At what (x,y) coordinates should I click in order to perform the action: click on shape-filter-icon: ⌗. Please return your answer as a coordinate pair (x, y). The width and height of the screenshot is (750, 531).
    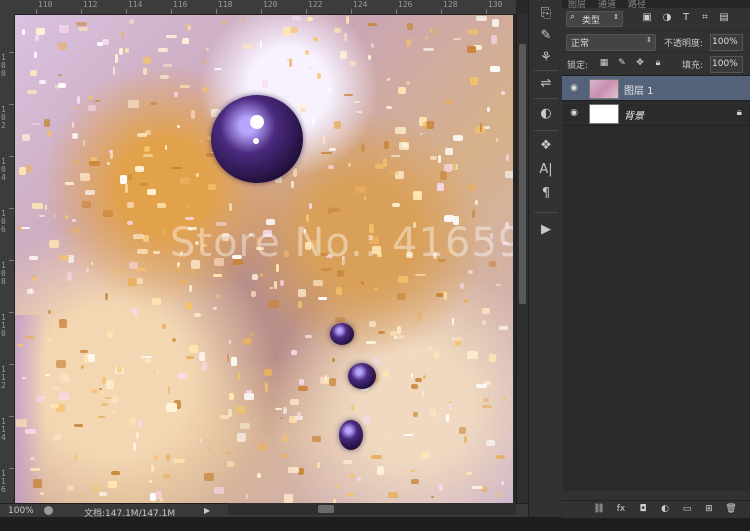
    Looking at the image, I should click on (705, 18).